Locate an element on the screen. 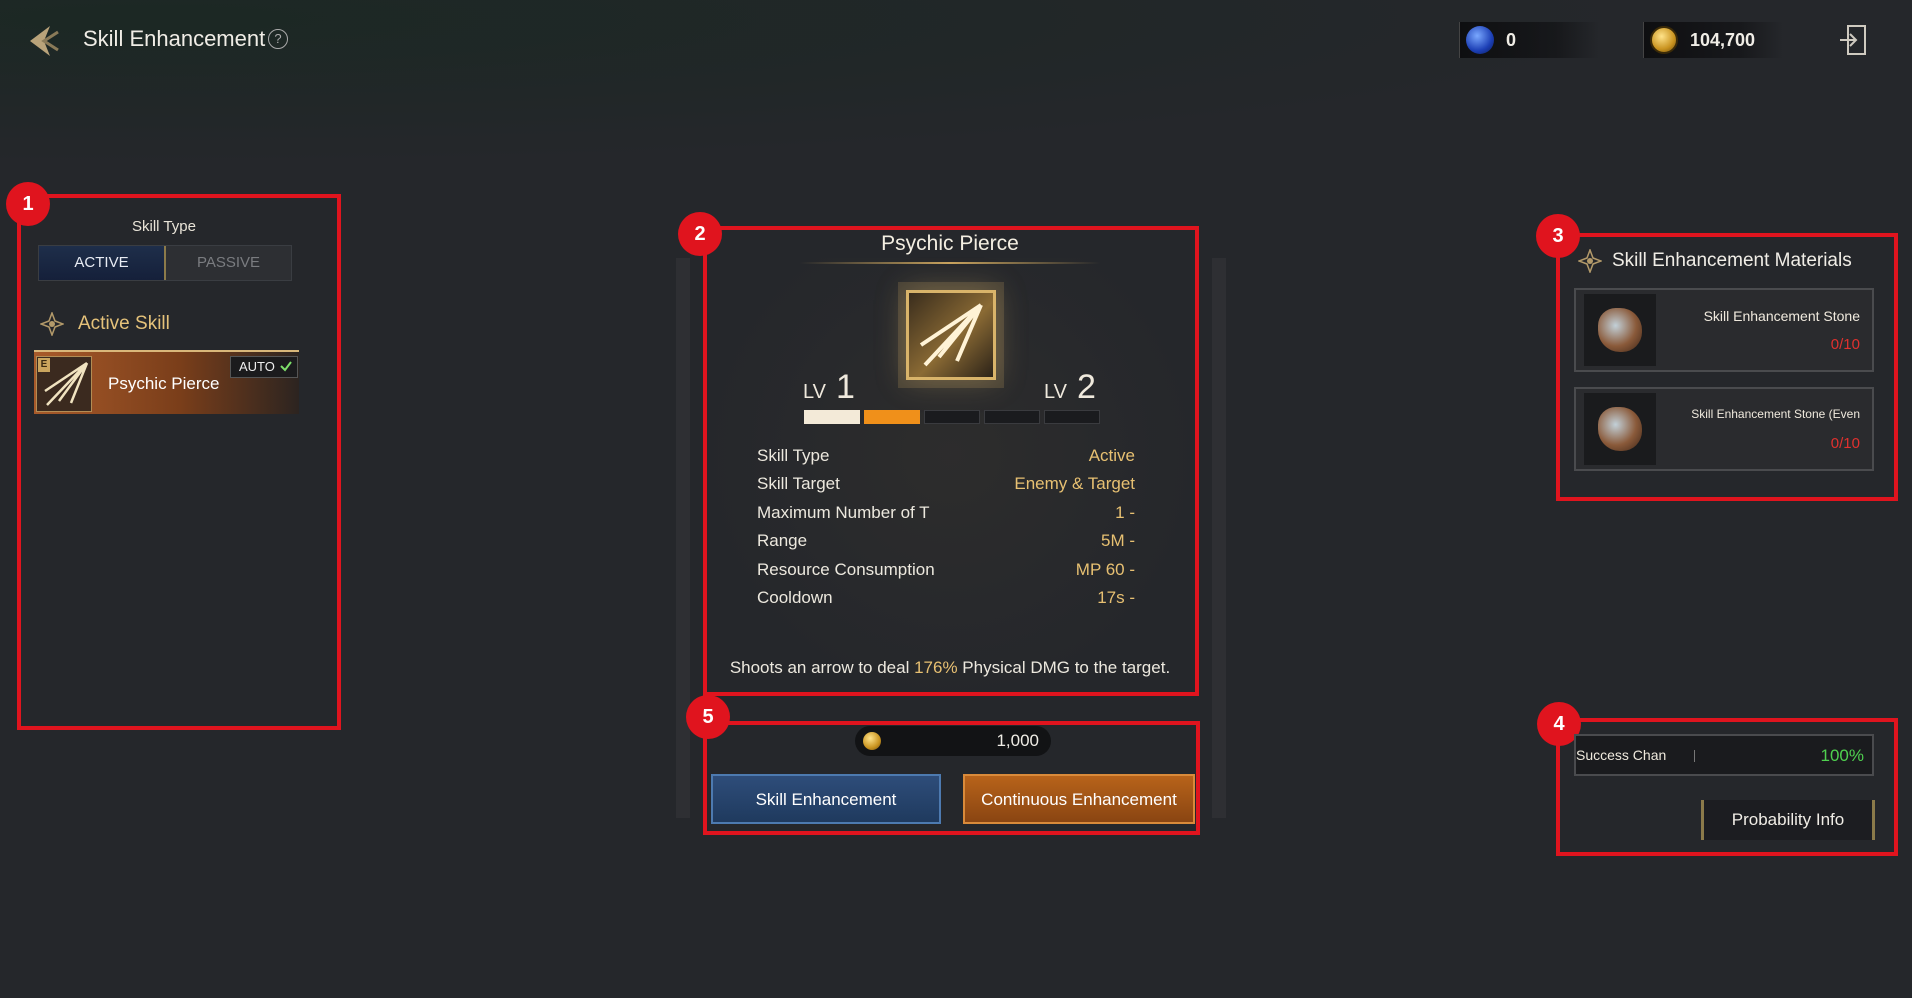 This screenshot has height=998, width=1912. probability-info-button: Probability Info is located at coordinates (1788, 820).